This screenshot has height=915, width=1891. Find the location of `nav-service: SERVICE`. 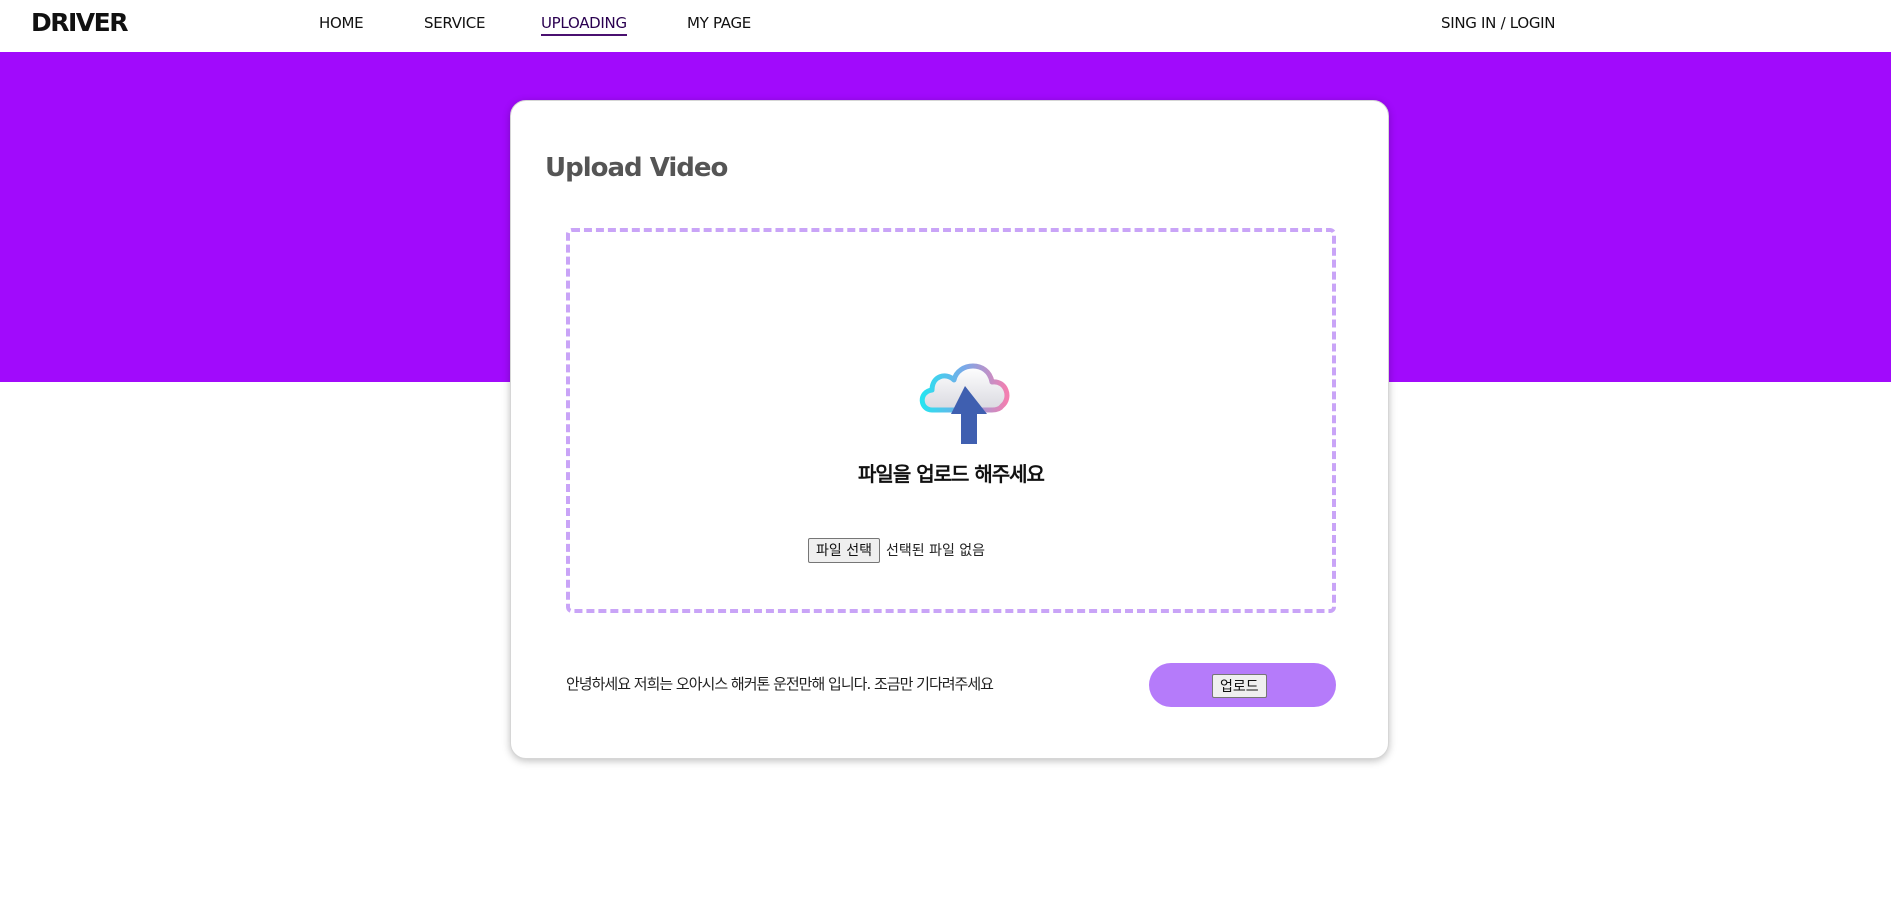

nav-service: SERVICE is located at coordinates (454, 23).